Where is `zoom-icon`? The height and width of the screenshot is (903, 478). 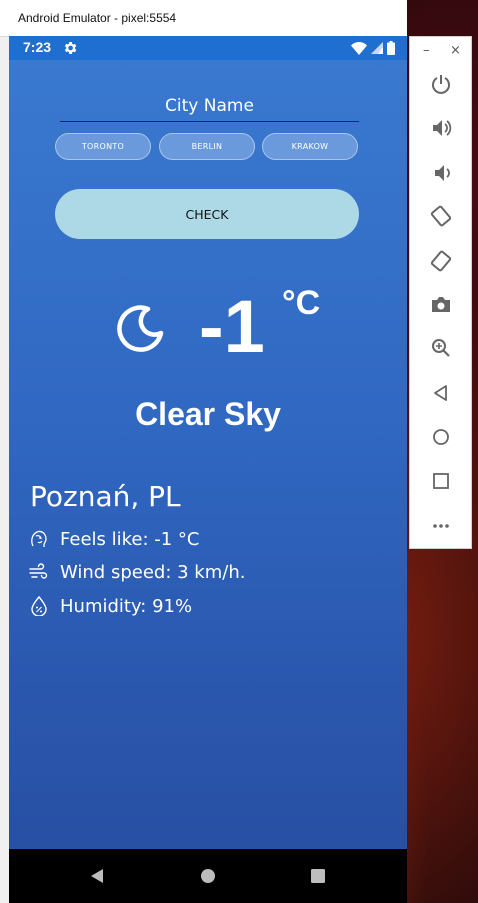
zoom-icon is located at coordinates (441, 348).